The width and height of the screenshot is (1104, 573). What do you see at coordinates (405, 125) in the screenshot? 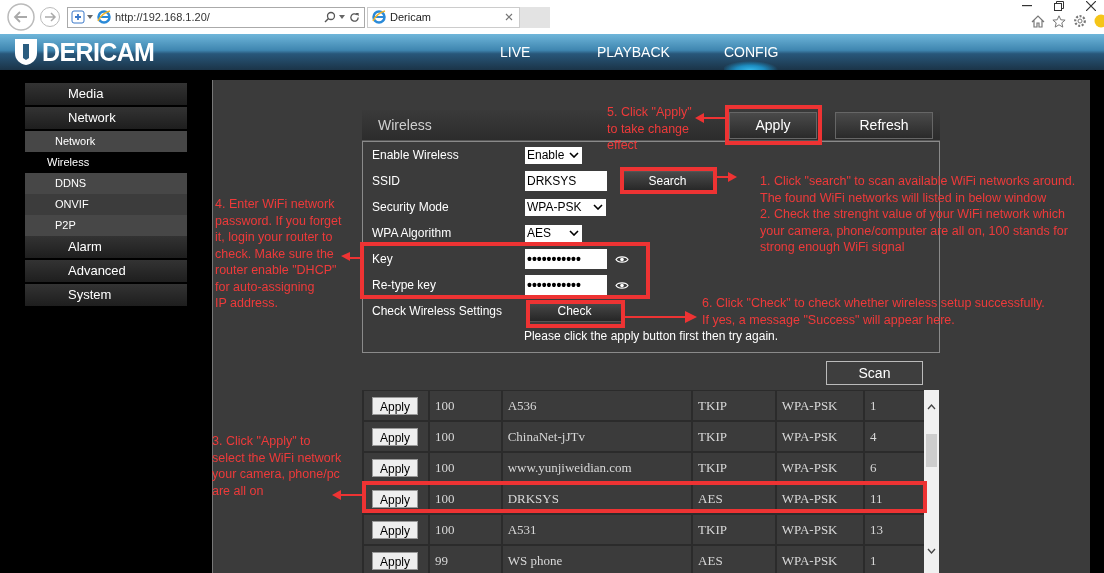
I see `panel-title: Wireless` at bounding box center [405, 125].